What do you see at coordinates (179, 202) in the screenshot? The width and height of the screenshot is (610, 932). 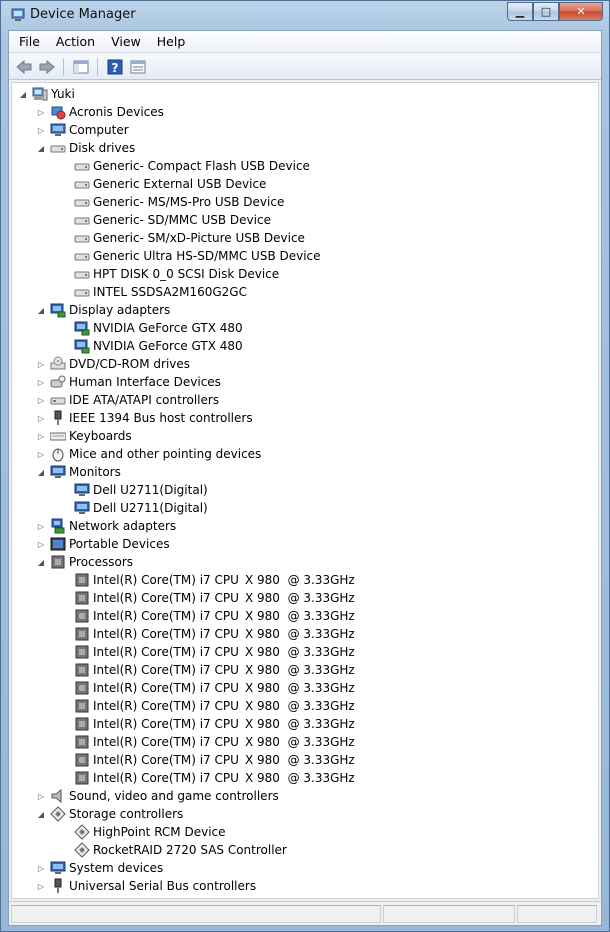 I see `tree-device-item: Generic- MS/MS-Pro USB Device` at bounding box center [179, 202].